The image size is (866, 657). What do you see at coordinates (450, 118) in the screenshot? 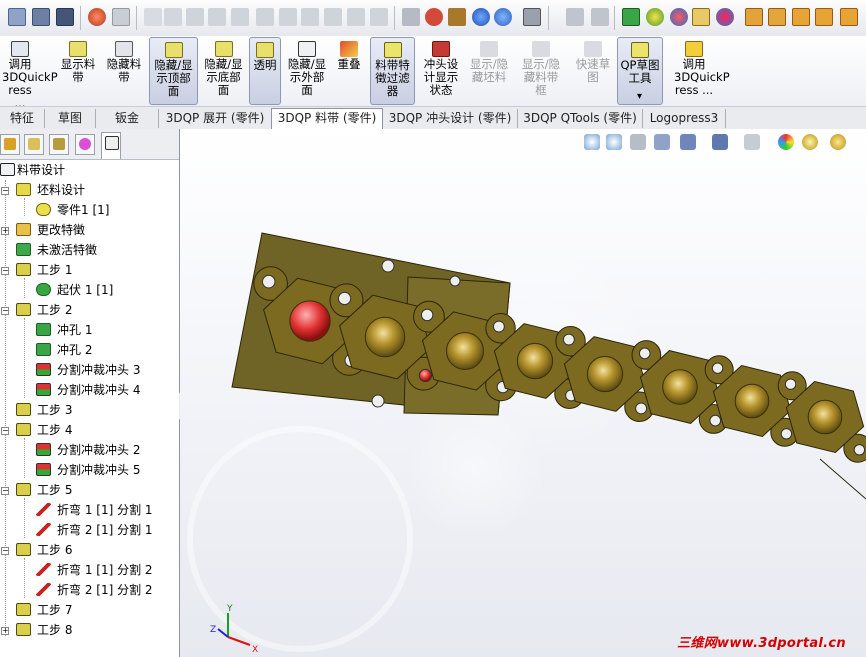
I see `tab-3dqp-punch-design: 3DQP 冲头设计 (零件)` at bounding box center [450, 118].